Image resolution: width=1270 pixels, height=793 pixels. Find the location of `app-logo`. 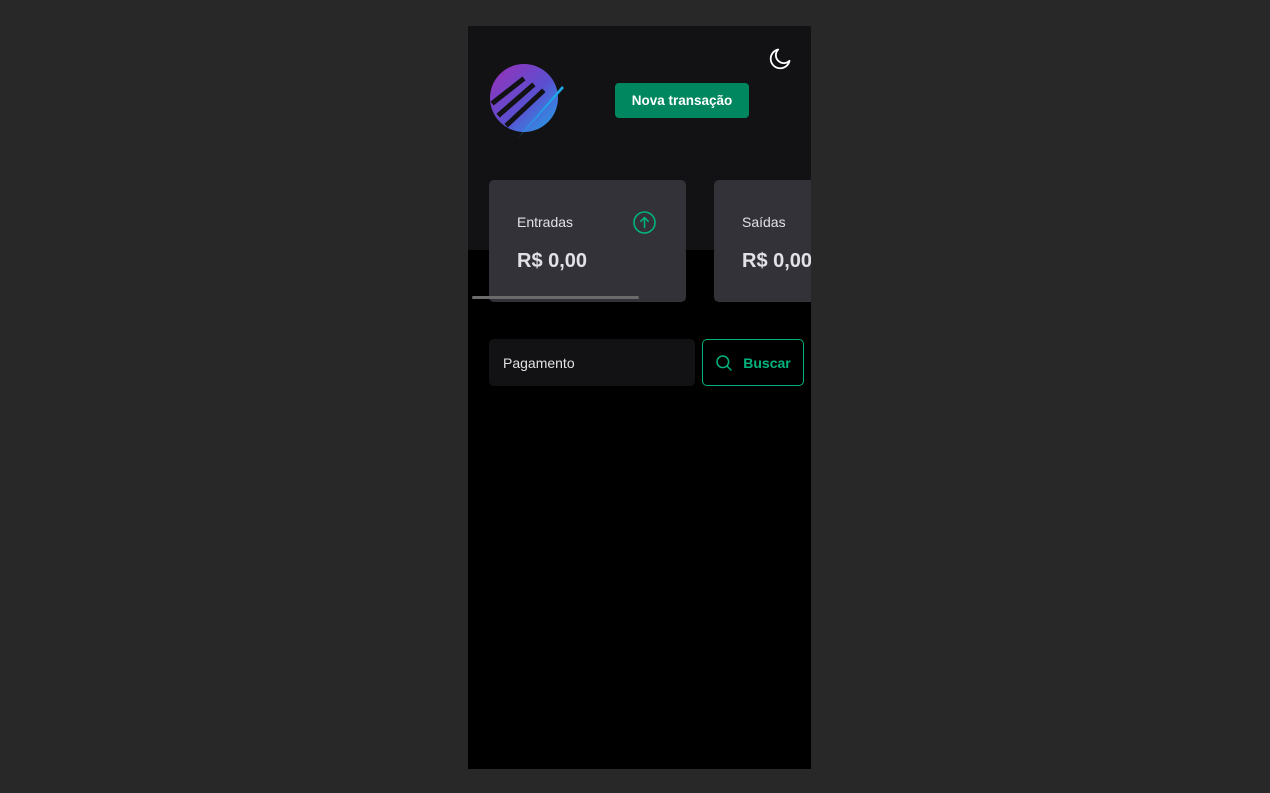

app-logo is located at coordinates (526, 100).